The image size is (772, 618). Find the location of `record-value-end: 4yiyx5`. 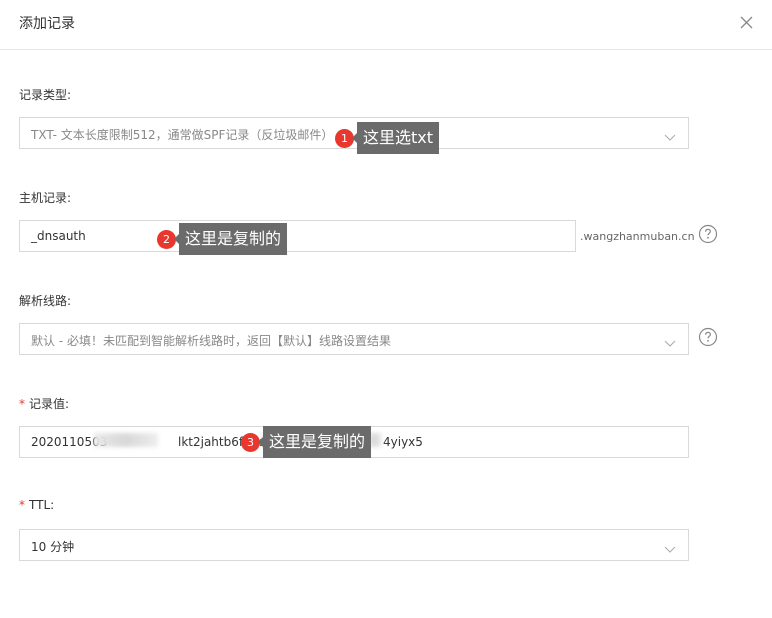

record-value-end: 4yiyx5 is located at coordinates (403, 442).